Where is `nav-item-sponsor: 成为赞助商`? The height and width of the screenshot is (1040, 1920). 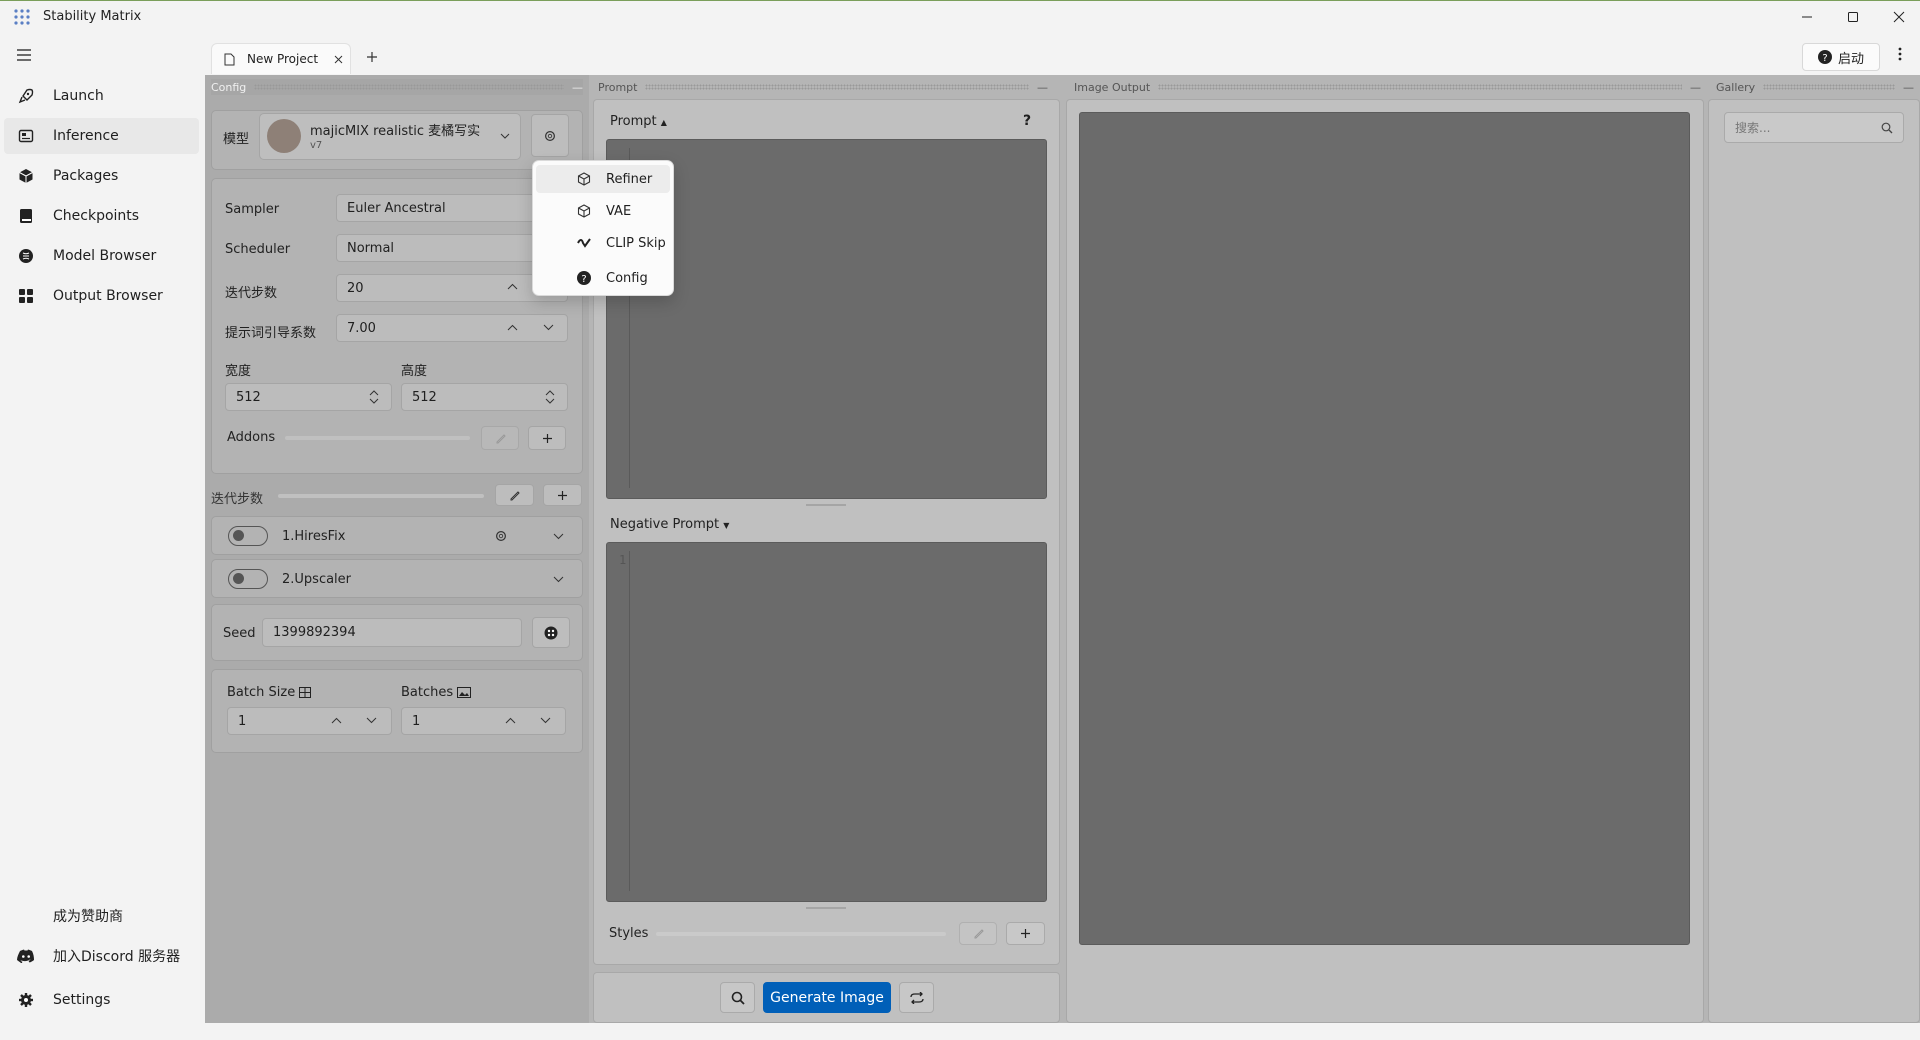 nav-item-sponsor: 成为赞助商 is located at coordinates (101, 916).